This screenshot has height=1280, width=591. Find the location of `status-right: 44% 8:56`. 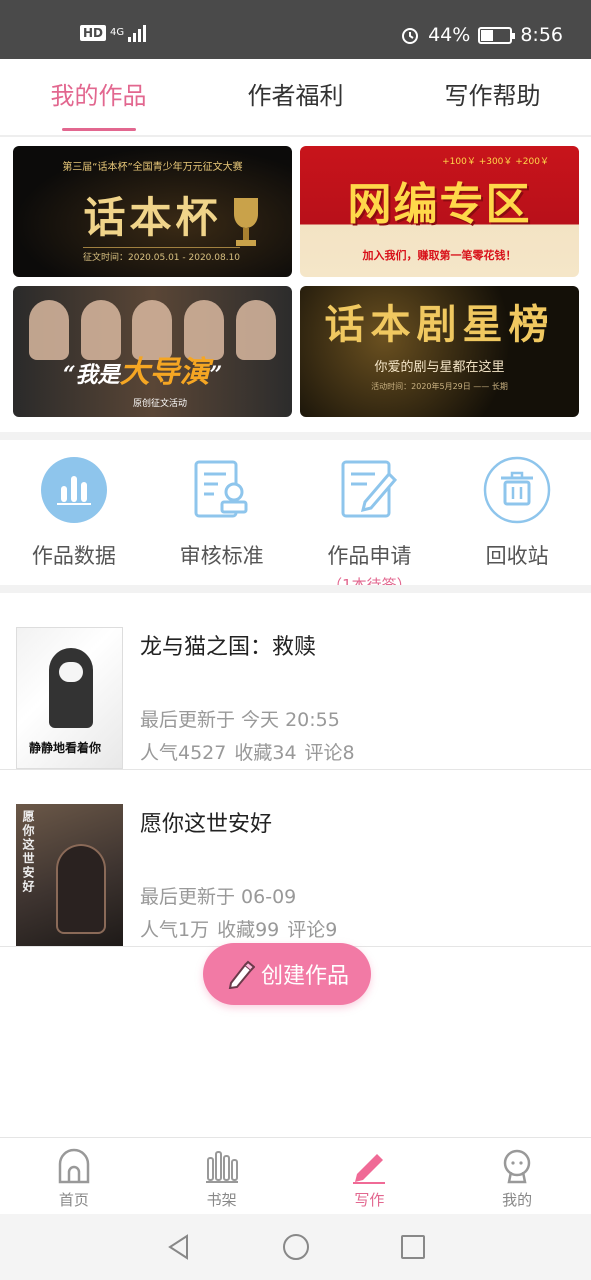

status-right: 44% 8:56 is located at coordinates (481, 35).